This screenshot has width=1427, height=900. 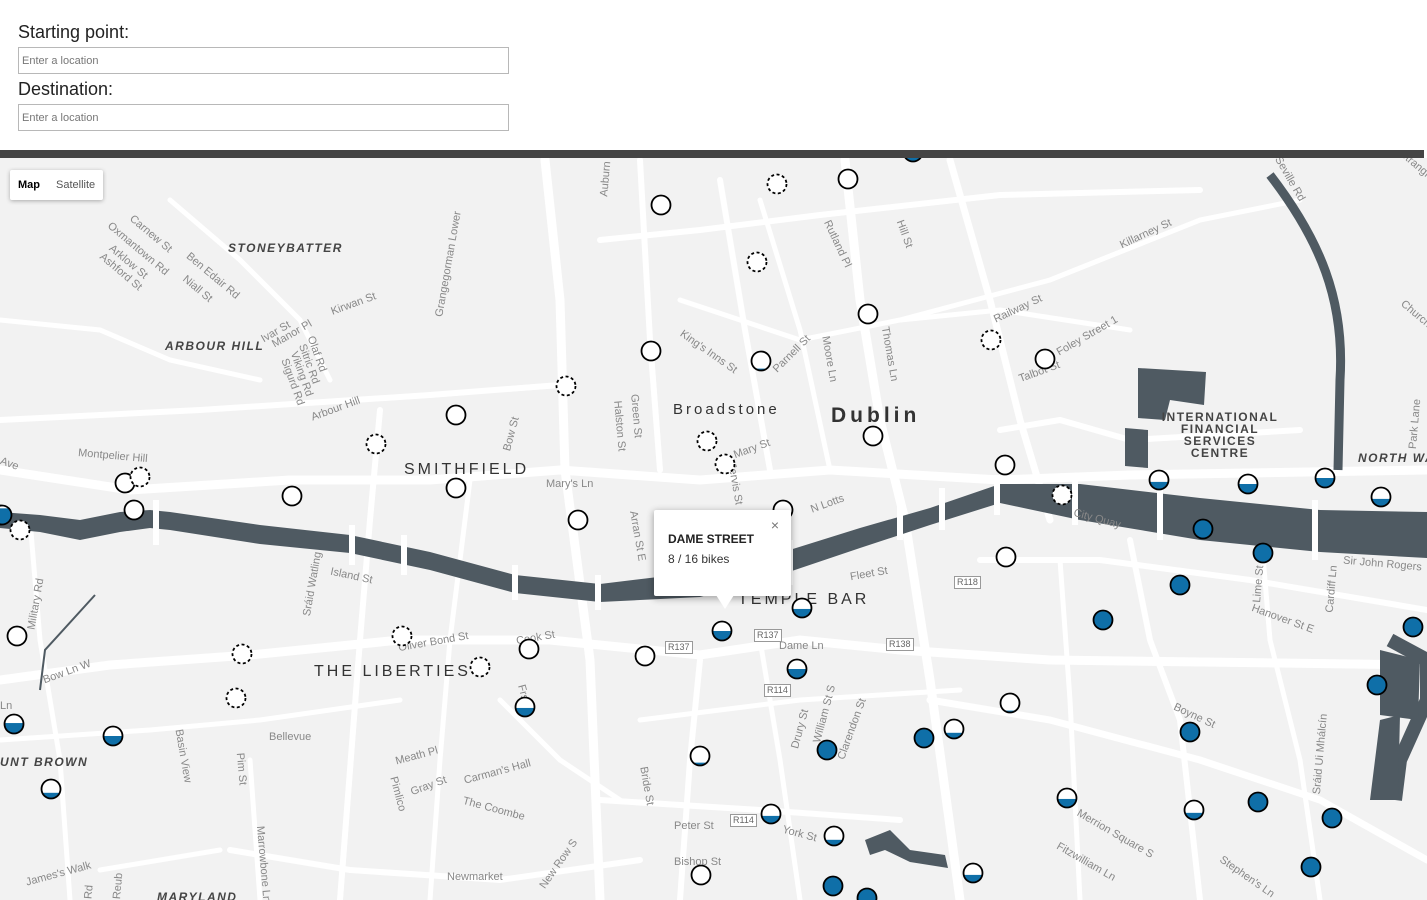 I want to click on starting-point-label: Starting point:, so click(x=74, y=32).